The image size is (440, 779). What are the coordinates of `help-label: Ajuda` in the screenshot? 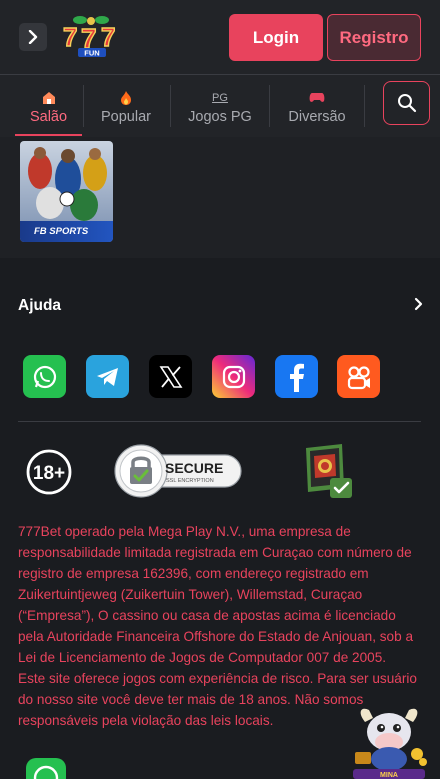 It's located at (40, 305).